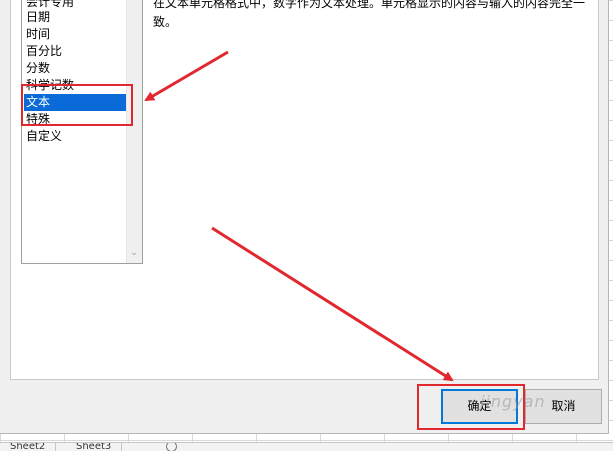 This screenshot has height=451, width=613. What do you see at coordinates (134, 253) in the screenshot?
I see `chevron-down-icon: ⌄` at bounding box center [134, 253].